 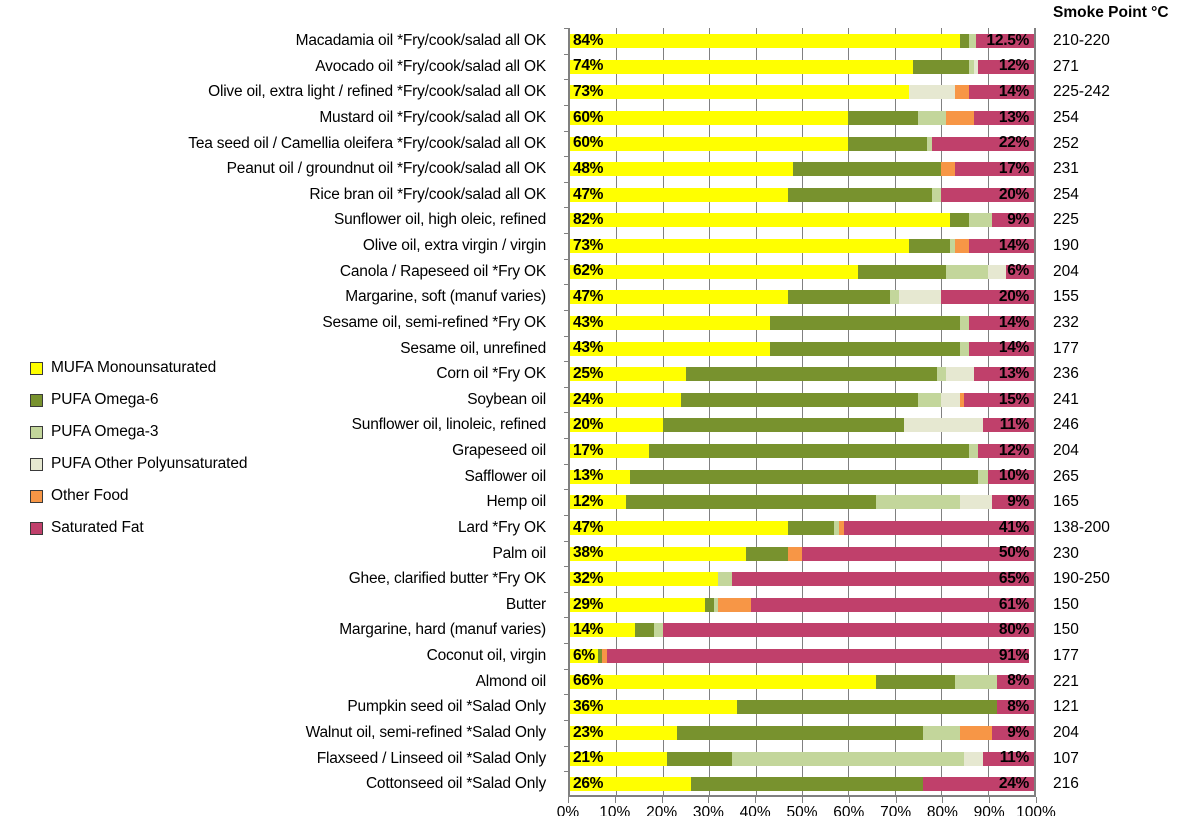 What do you see at coordinates (588, 527) in the screenshot?
I see `bar-value-label-left: 47%` at bounding box center [588, 527].